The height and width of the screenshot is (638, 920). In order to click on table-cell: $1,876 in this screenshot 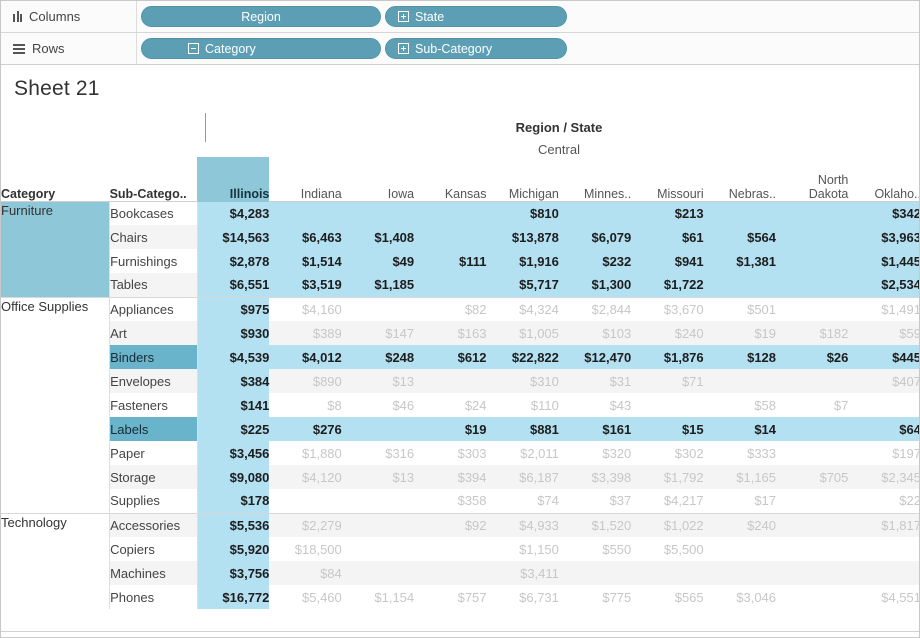, I will do `click(667, 357)`.